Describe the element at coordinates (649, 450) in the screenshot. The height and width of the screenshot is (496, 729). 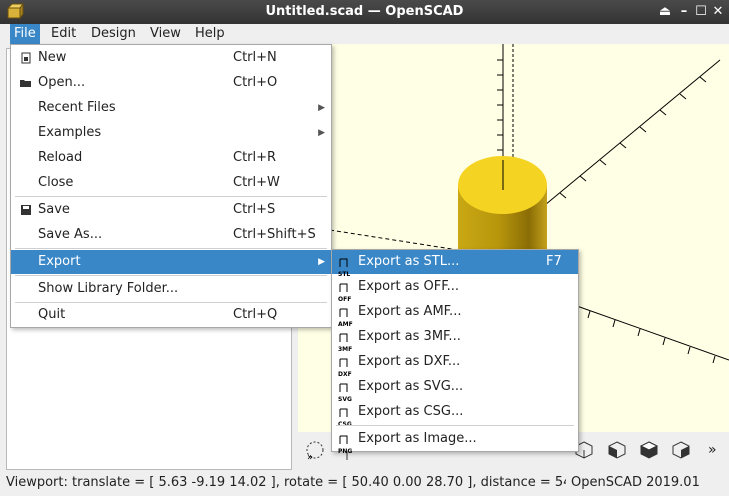
I see `view-front-icon` at that location.